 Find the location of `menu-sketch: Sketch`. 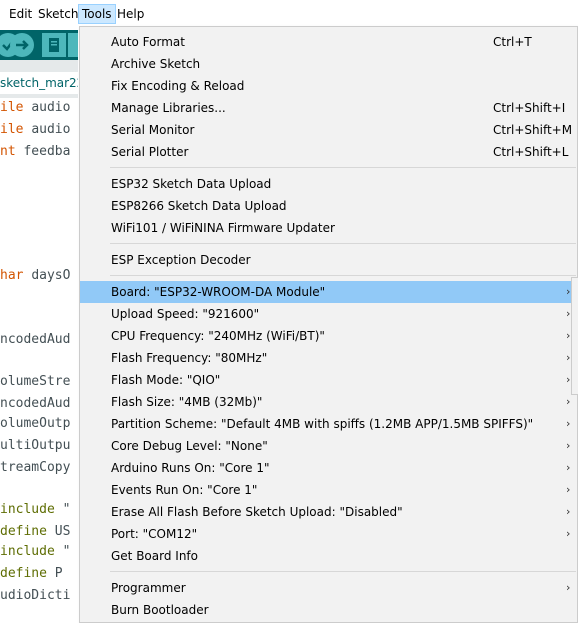

menu-sketch: Sketch is located at coordinates (58, 14).